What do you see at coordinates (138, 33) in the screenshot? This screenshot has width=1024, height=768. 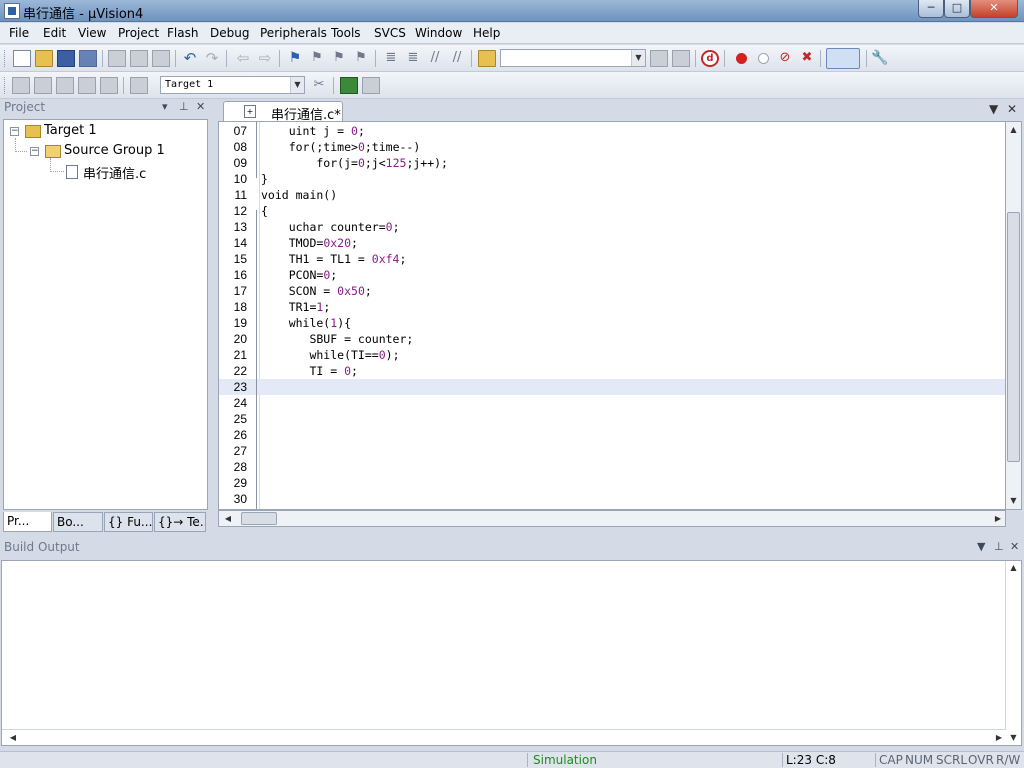 I see `menu-project: Project` at bounding box center [138, 33].